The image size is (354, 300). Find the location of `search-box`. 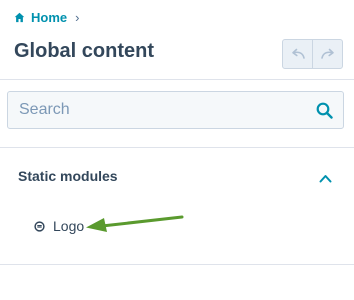

search-box is located at coordinates (175, 110).